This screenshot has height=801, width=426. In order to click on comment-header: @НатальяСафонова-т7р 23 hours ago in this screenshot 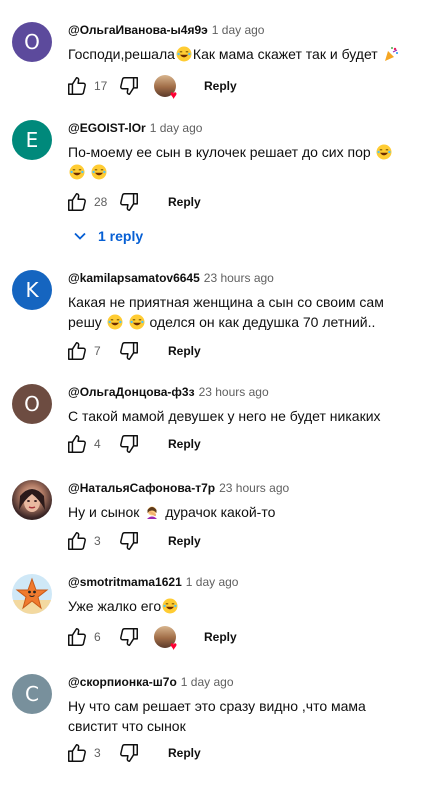, I will do `click(241, 488)`.